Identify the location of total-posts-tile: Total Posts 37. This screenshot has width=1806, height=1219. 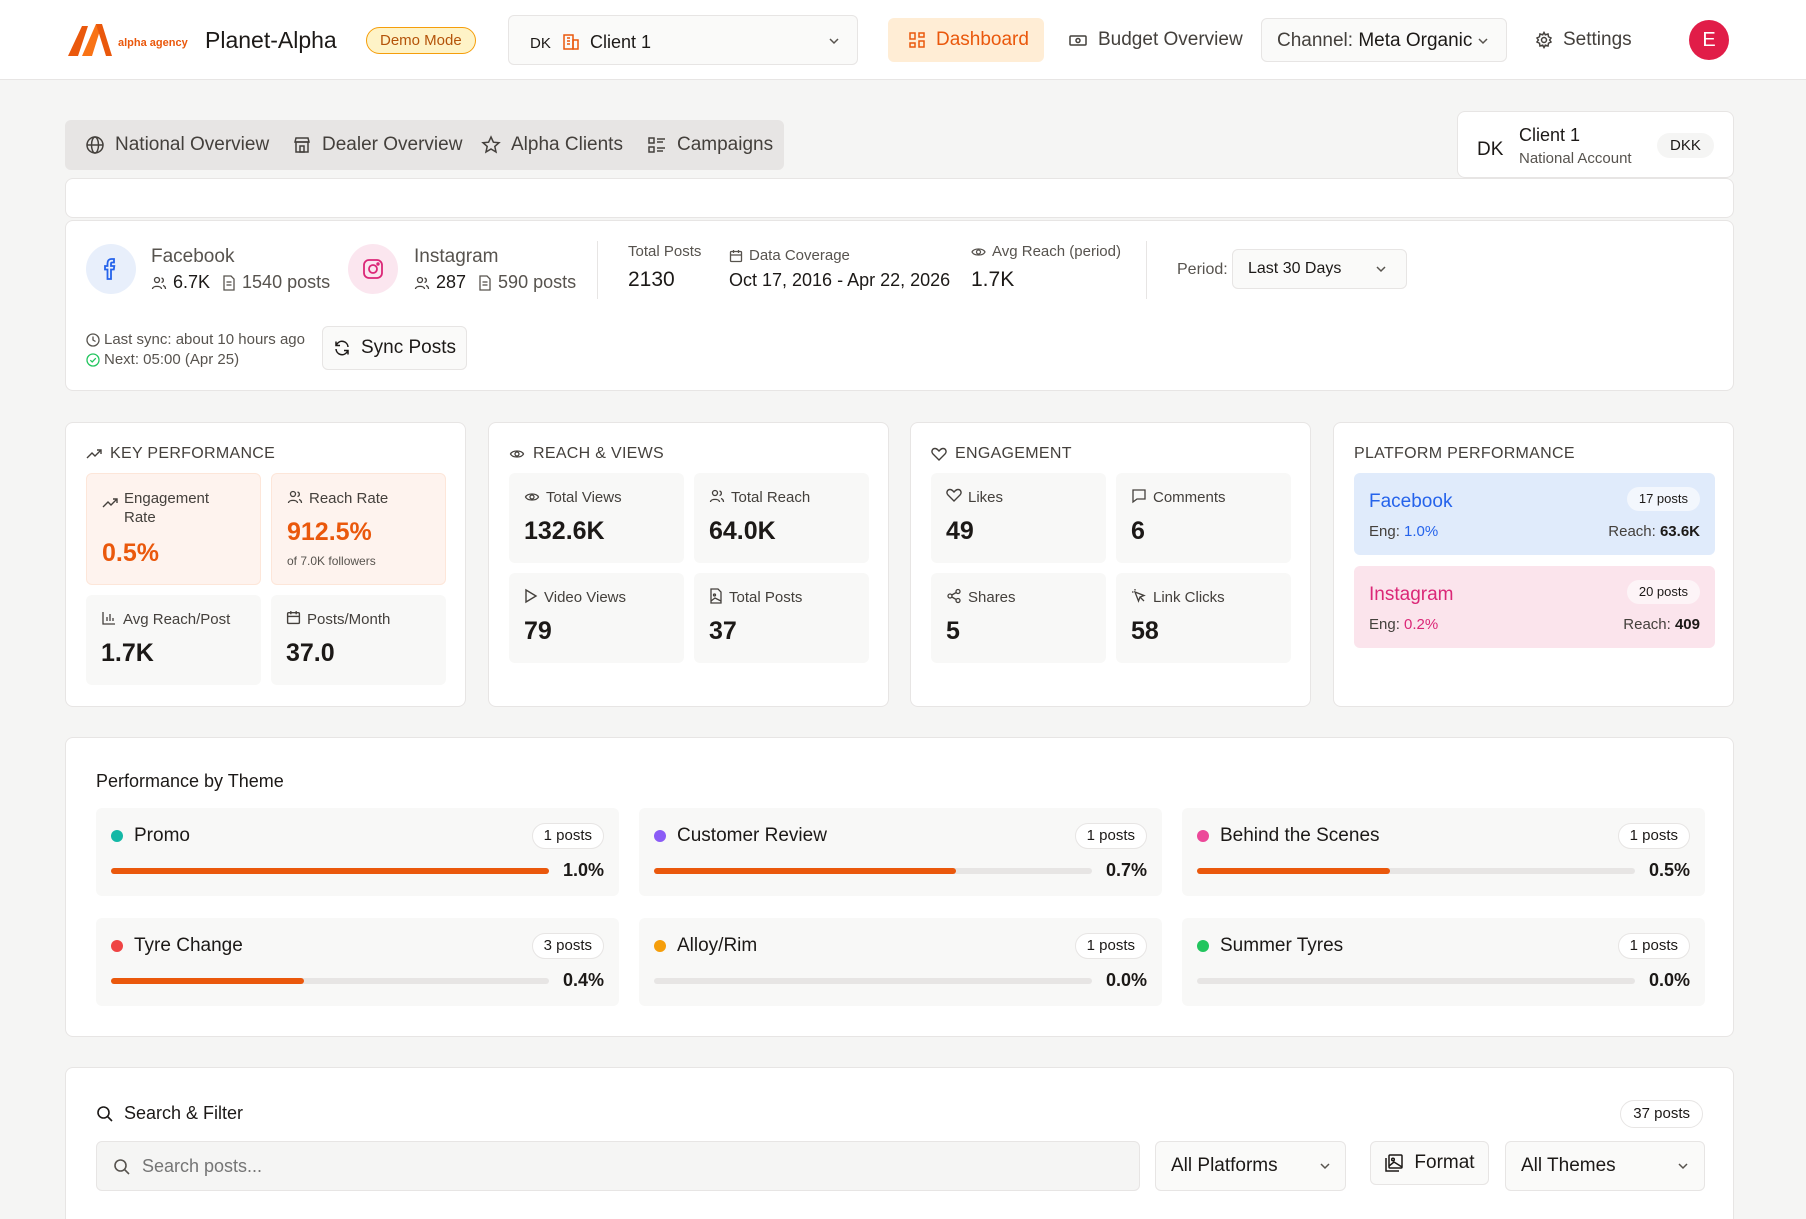
(781, 618).